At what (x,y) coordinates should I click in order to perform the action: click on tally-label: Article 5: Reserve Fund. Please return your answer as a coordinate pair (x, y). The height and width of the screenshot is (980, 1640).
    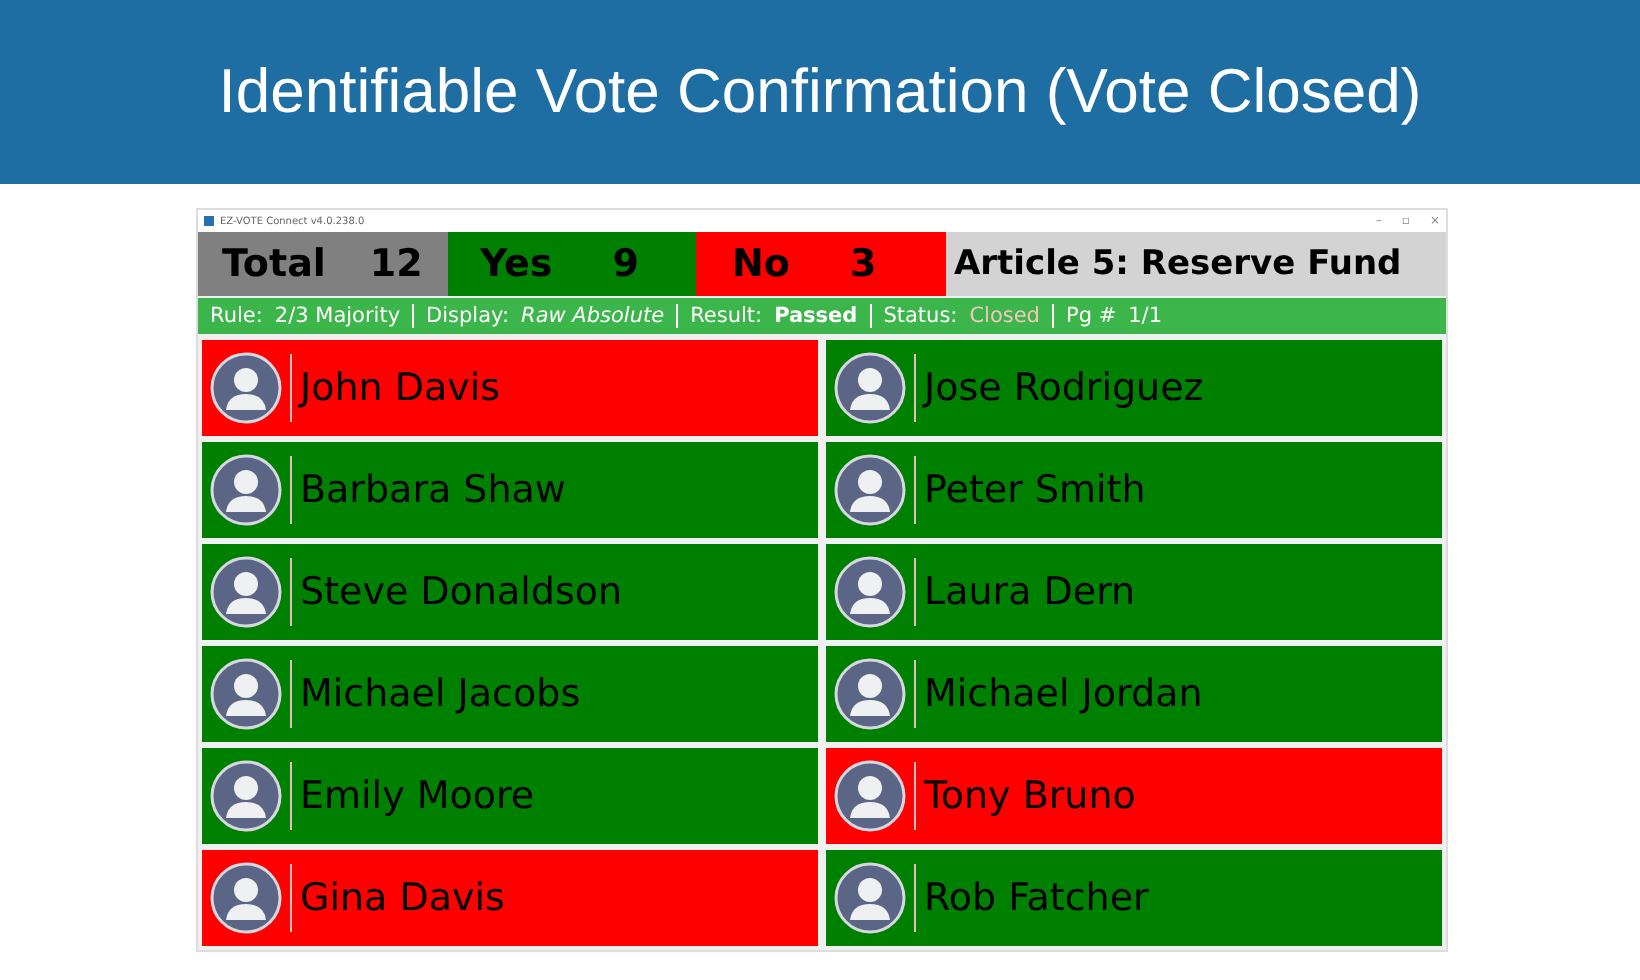
    Looking at the image, I should click on (1178, 264).